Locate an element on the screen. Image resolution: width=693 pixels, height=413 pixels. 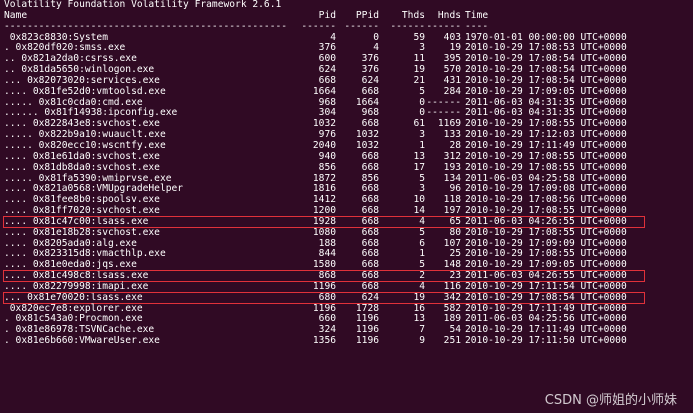
process-time: 2010-10-29 17:11:50 UTC+0000 is located at coordinates (546, 341).